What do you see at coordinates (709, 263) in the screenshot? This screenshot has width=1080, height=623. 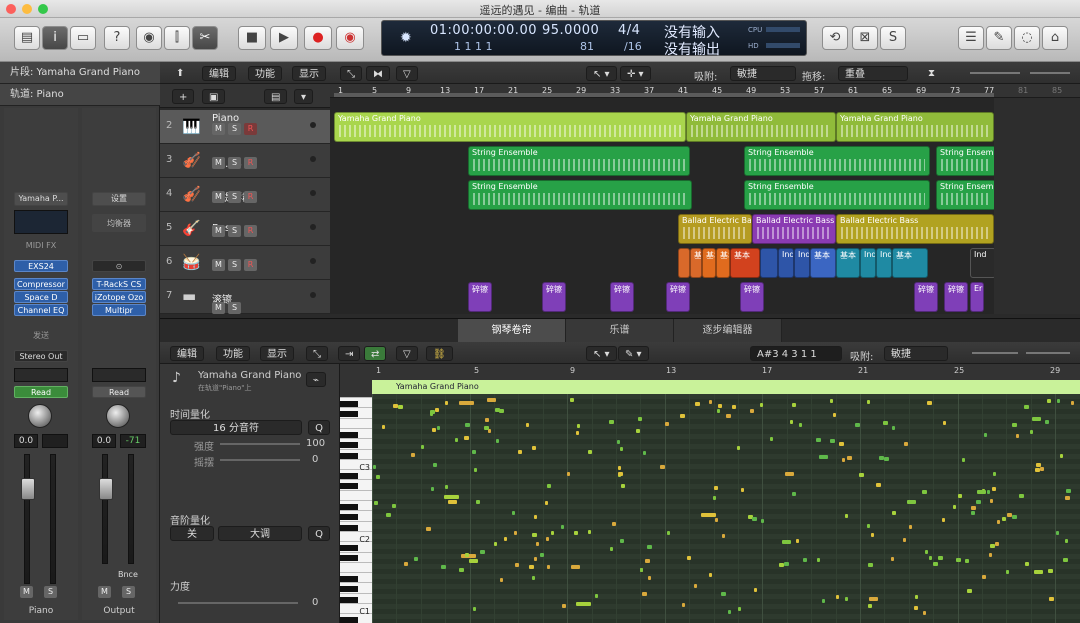 I see `region-drum-3: 基本` at bounding box center [709, 263].